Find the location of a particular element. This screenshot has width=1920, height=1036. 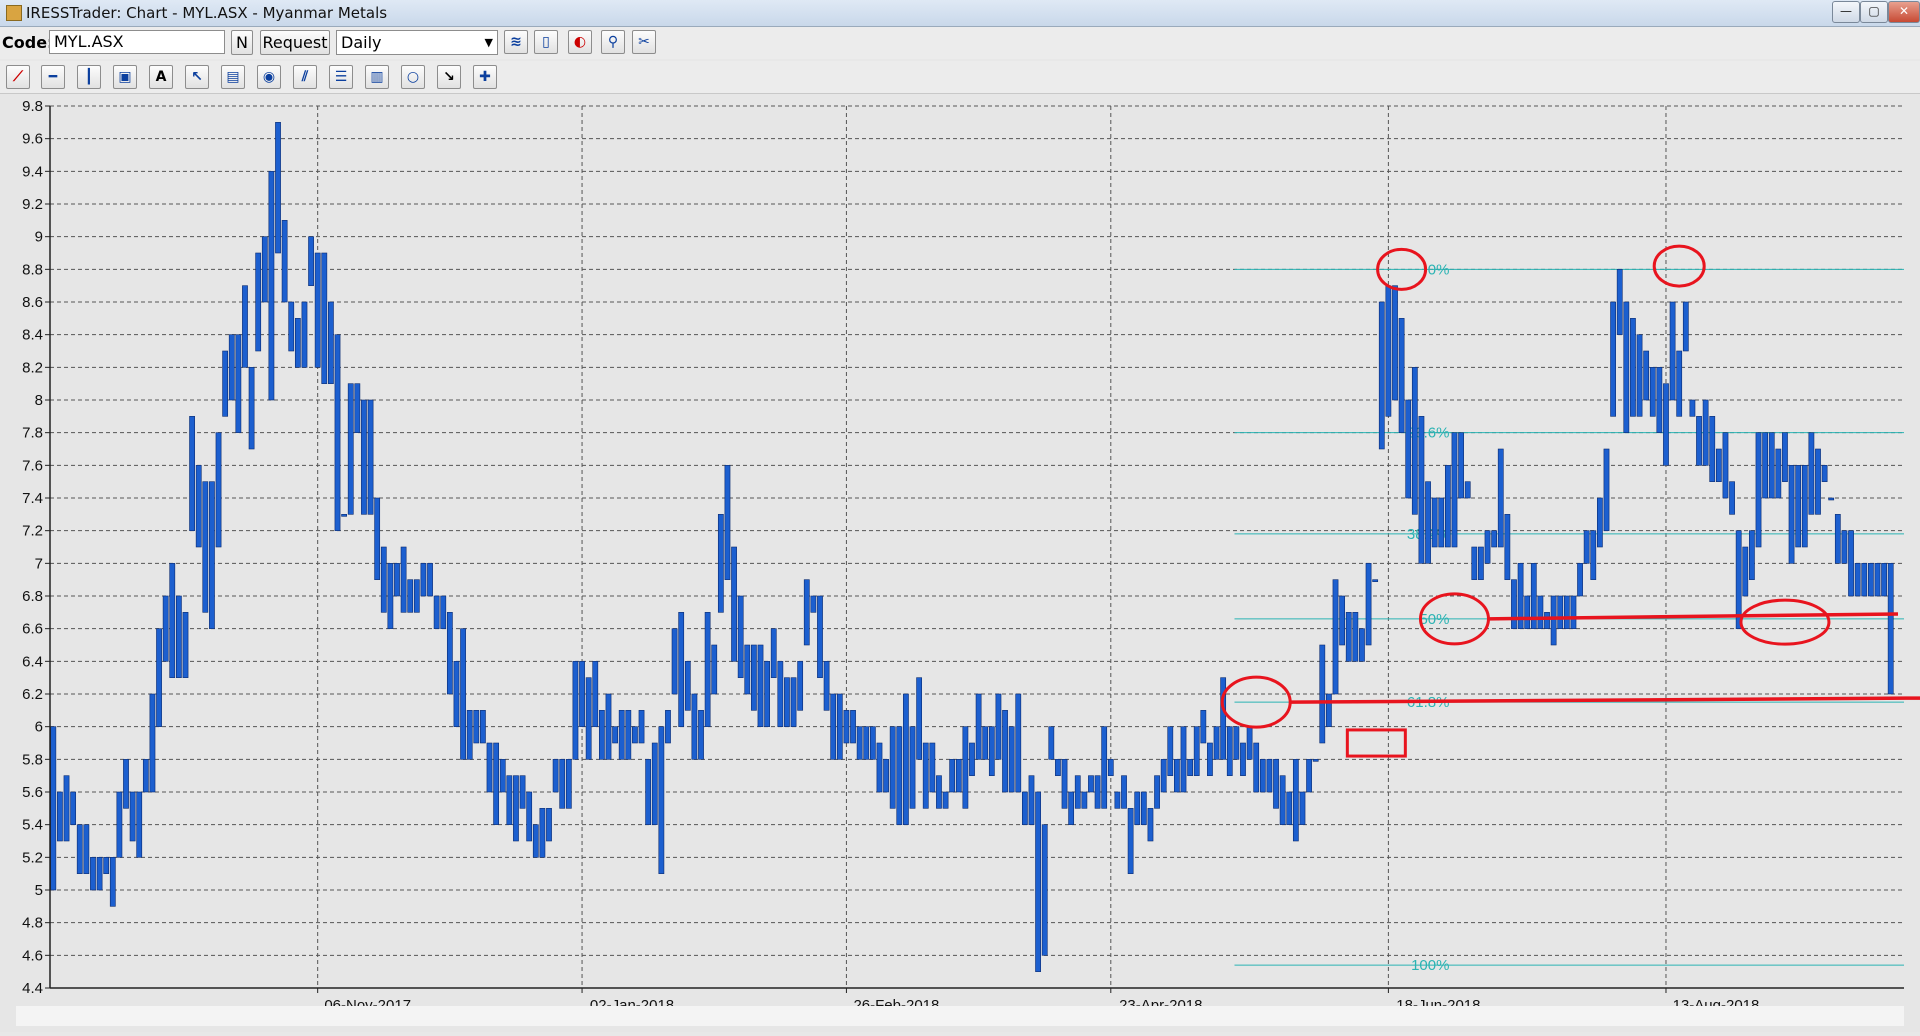

new-page-icon: ▯ is located at coordinates (546, 42).